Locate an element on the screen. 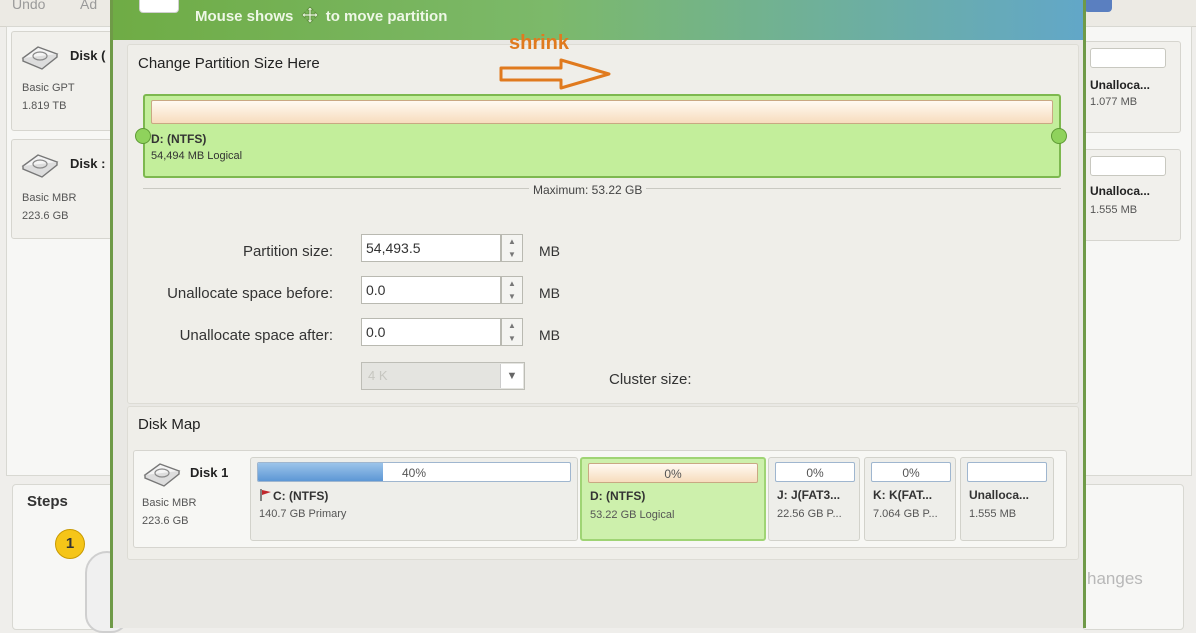  space-before-input is located at coordinates (431, 290).